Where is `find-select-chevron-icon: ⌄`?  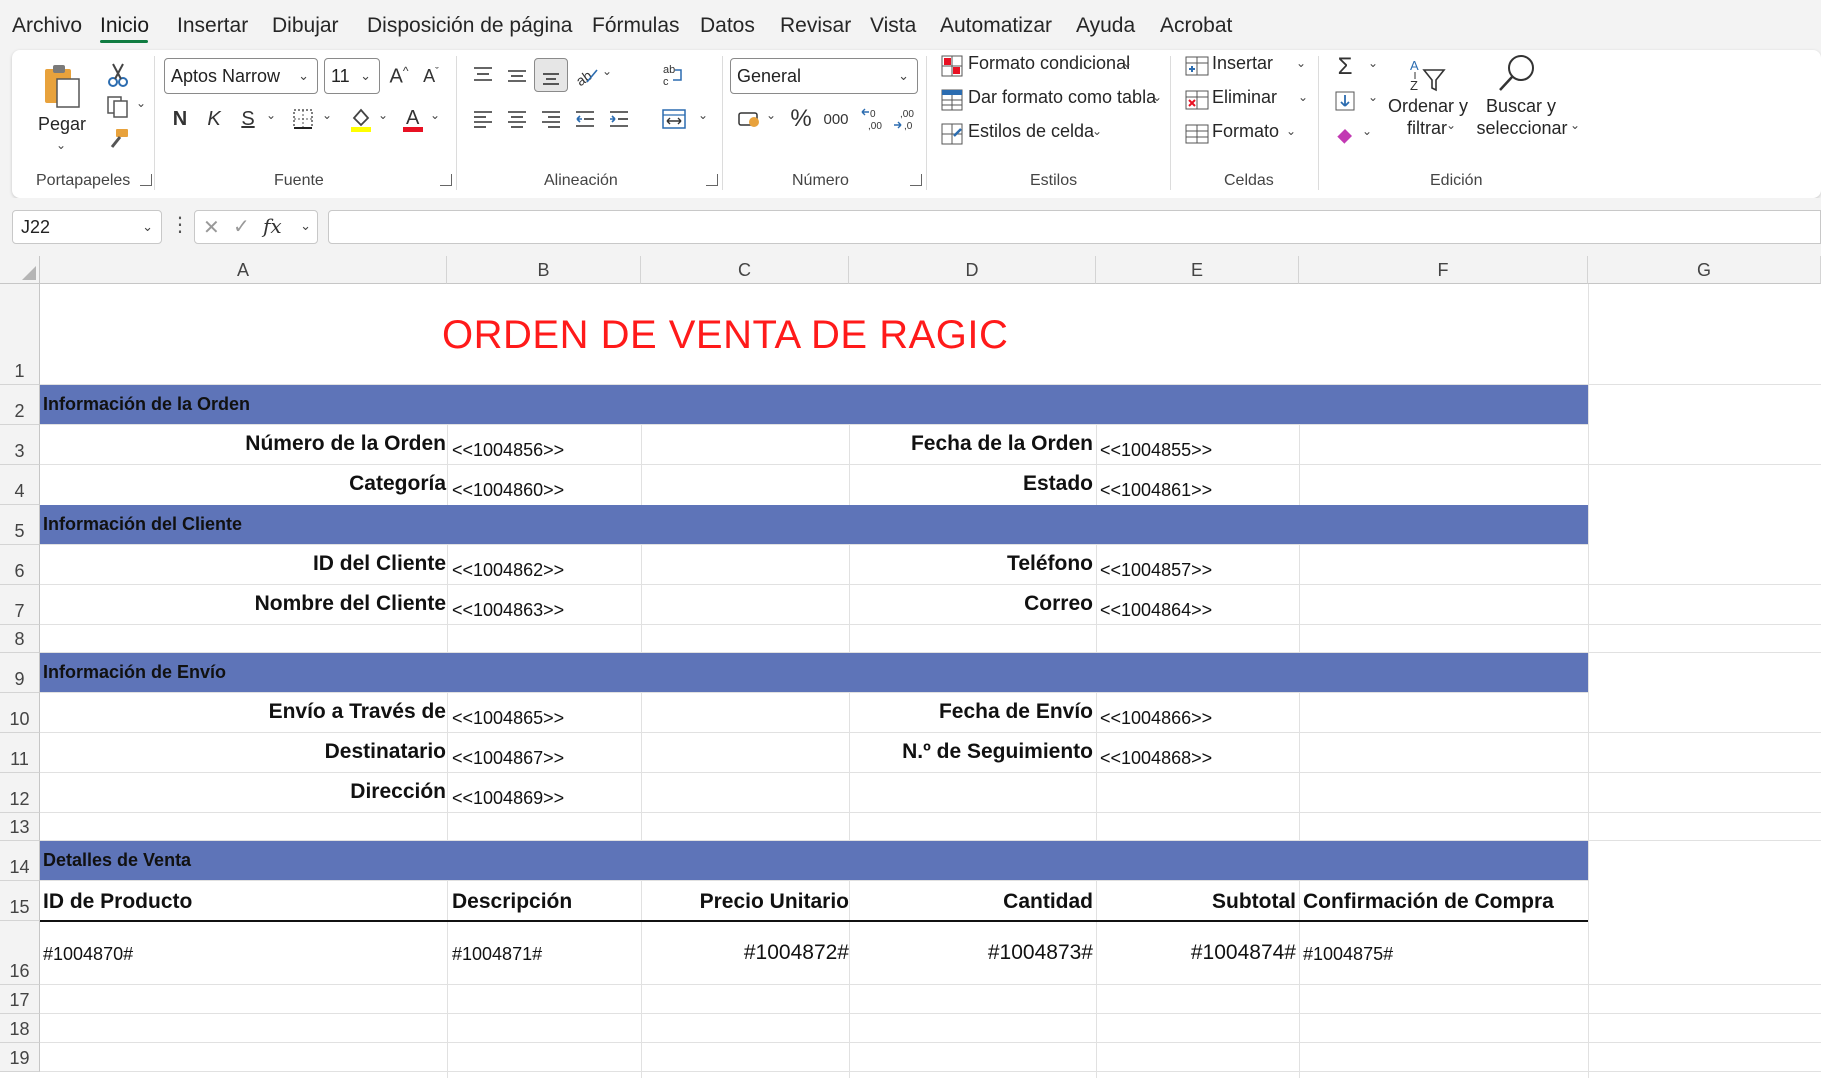
find-select-chevron-icon: ⌄ is located at coordinates (1575, 125).